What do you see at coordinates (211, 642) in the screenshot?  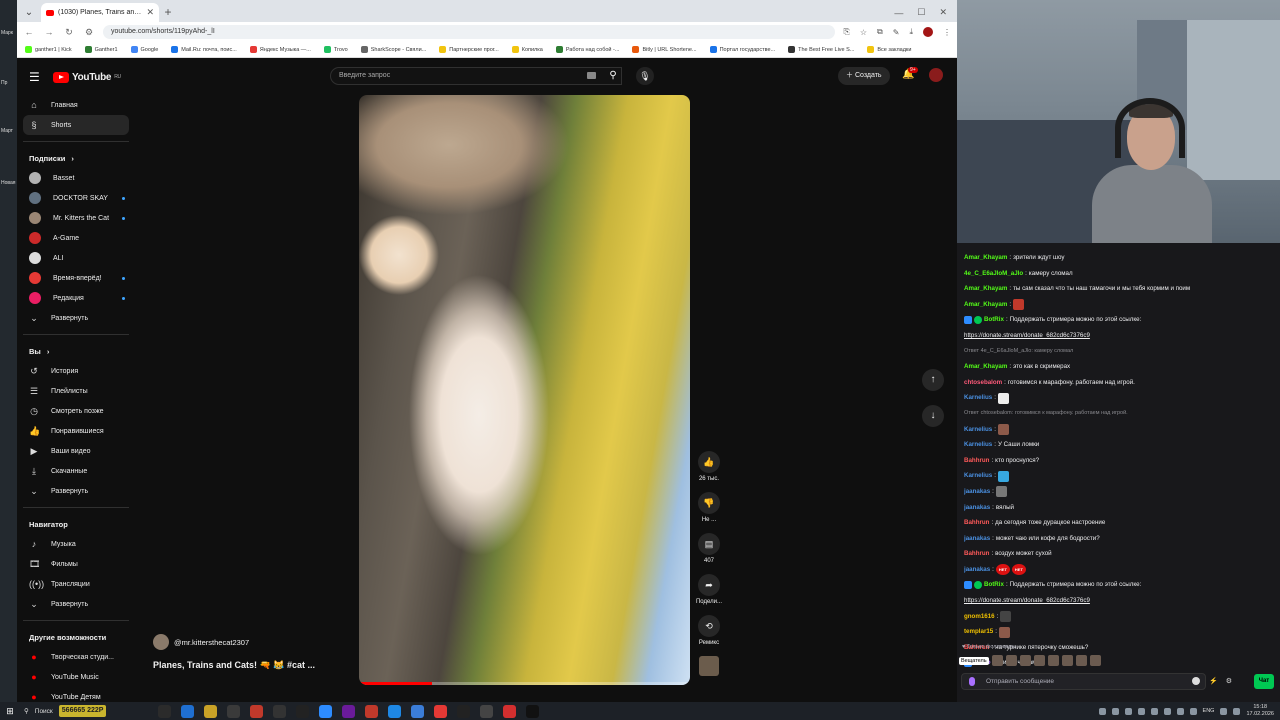 I see `channel-handle: @mr.kittersthecat2307` at bounding box center [211, 642].